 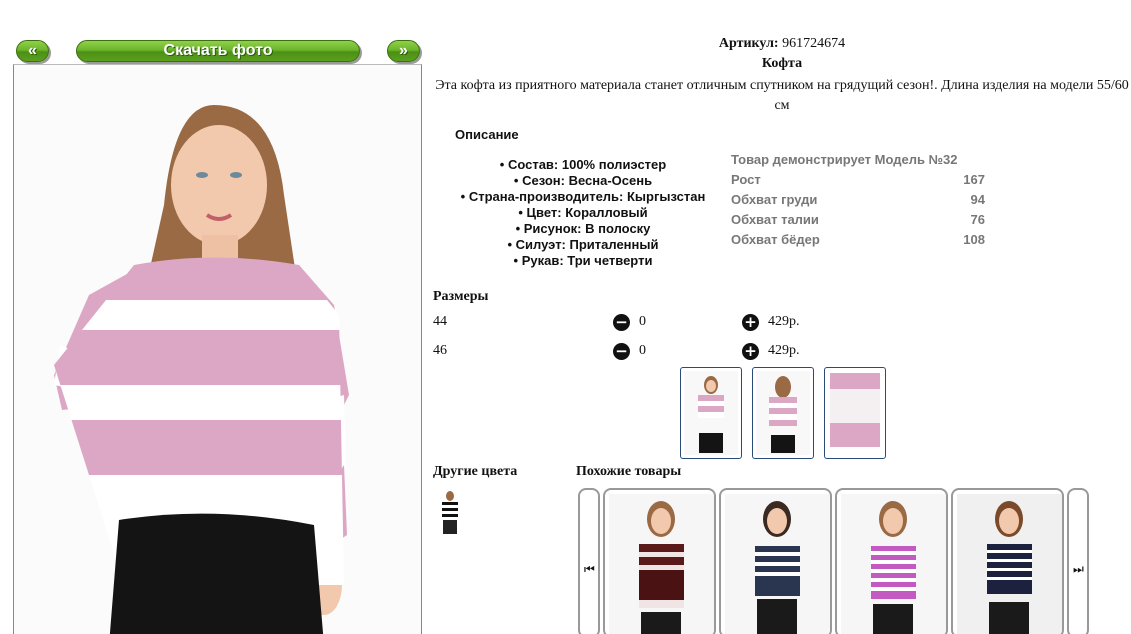 I want to click on carousel-prev-button: ⏮, so click(x=589, y=561).